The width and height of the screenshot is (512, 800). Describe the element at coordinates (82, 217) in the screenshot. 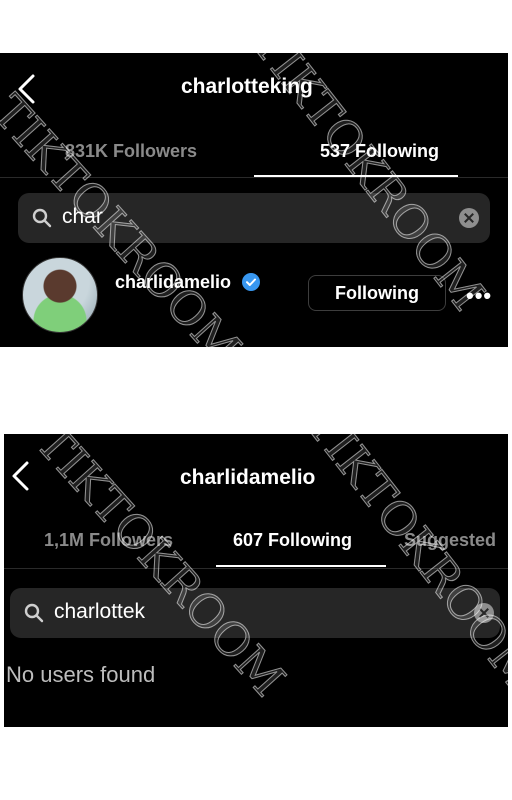

I see `search-input: char` at that location.